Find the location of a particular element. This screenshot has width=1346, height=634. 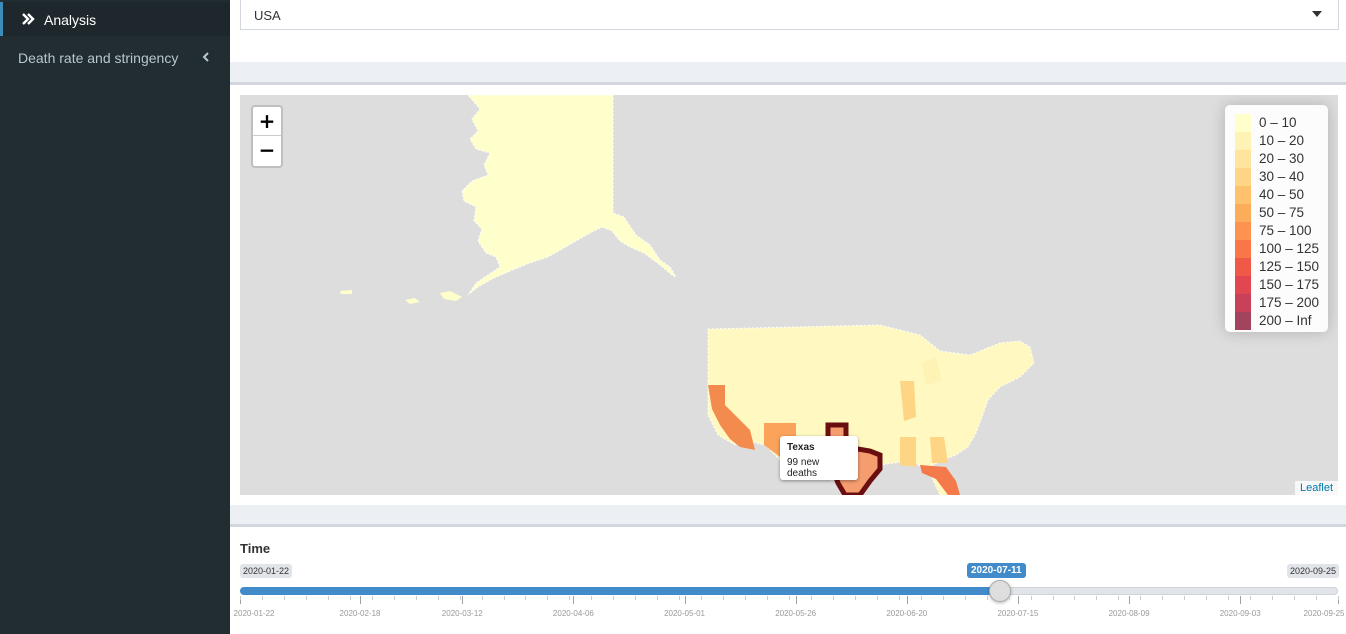

legend-item: 40 – 50 is located at coordinates (1280, 195).